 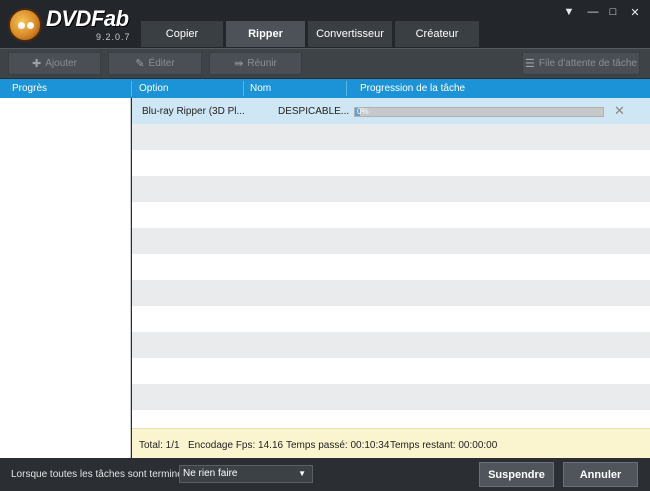 I want to click on status-time-remaining: Temps restant: 00:00:00, so click(x=444, y=445).